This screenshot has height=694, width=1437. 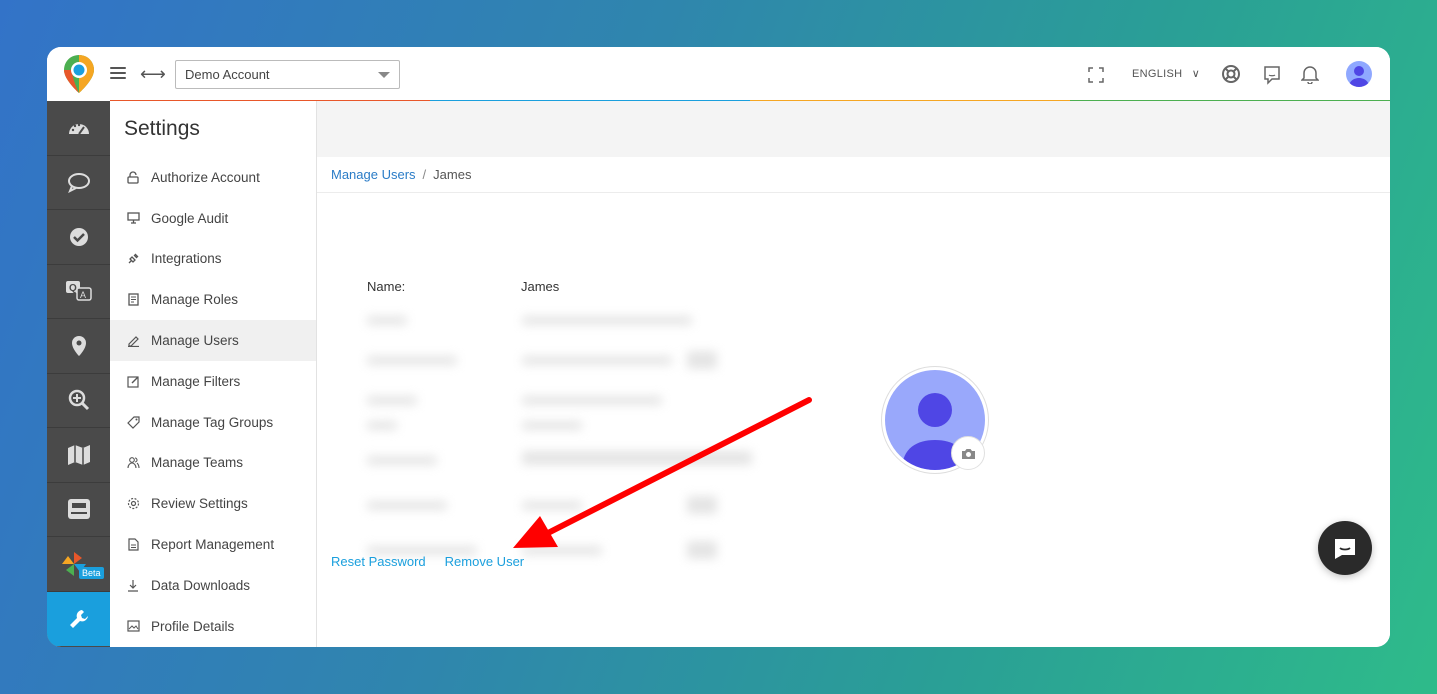 I want to click on menu-item-integrations: Integrations, so click(x=213, y=259).